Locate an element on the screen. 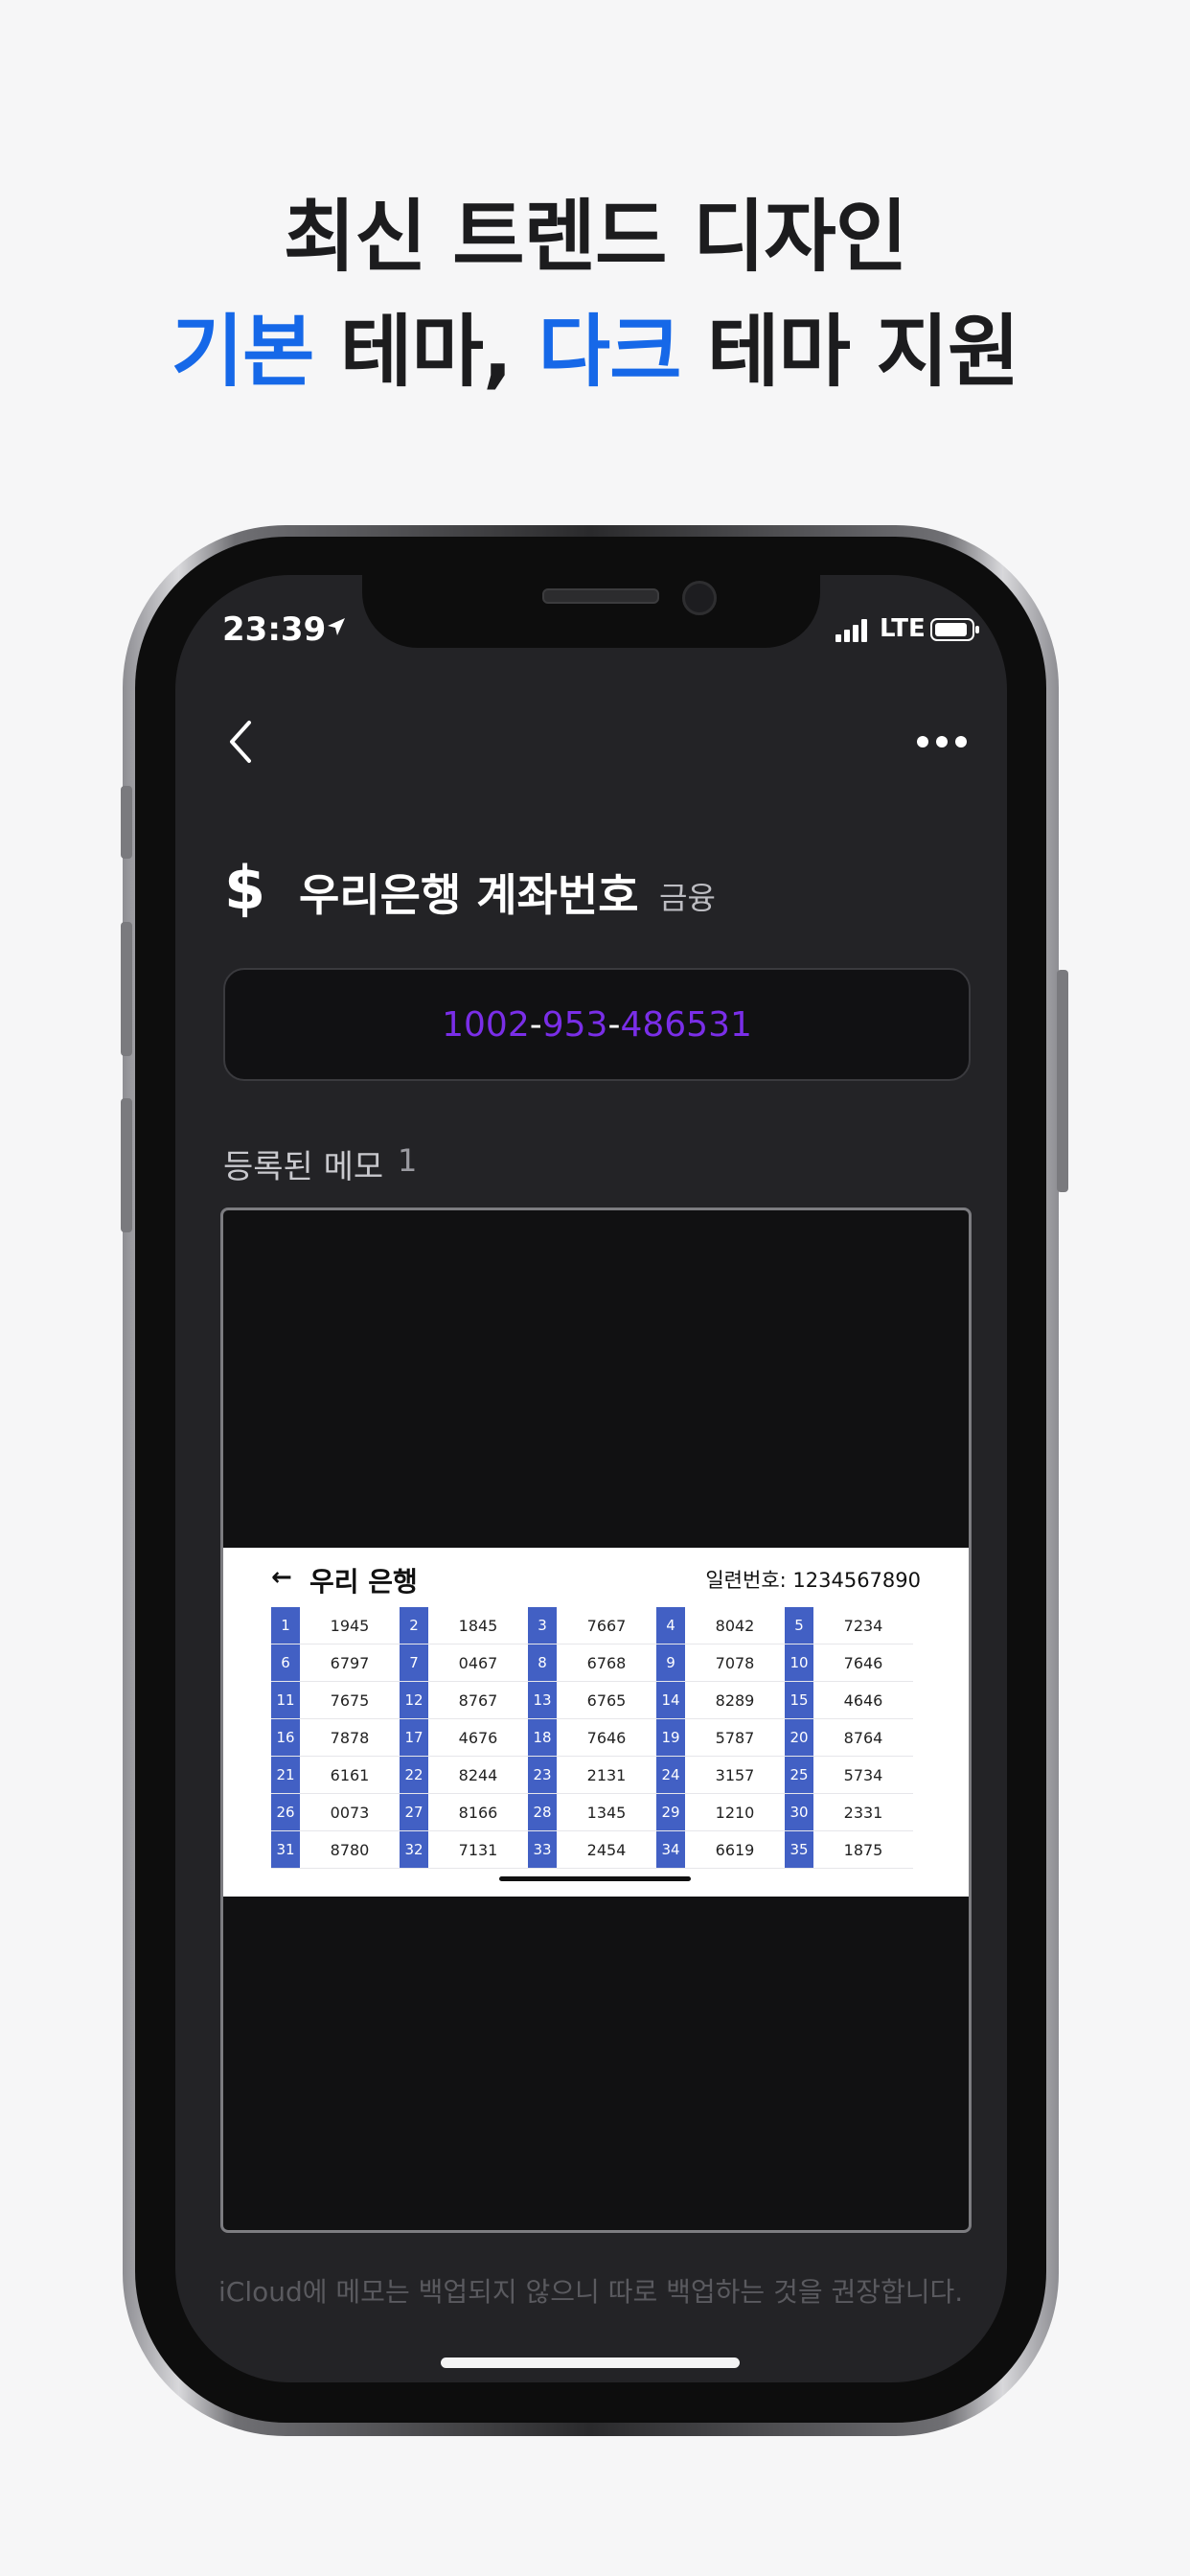 The width and height of the screenshot is (1190, 2576). grid-cell: 5 7234 is located at coordinates (849, 1625).